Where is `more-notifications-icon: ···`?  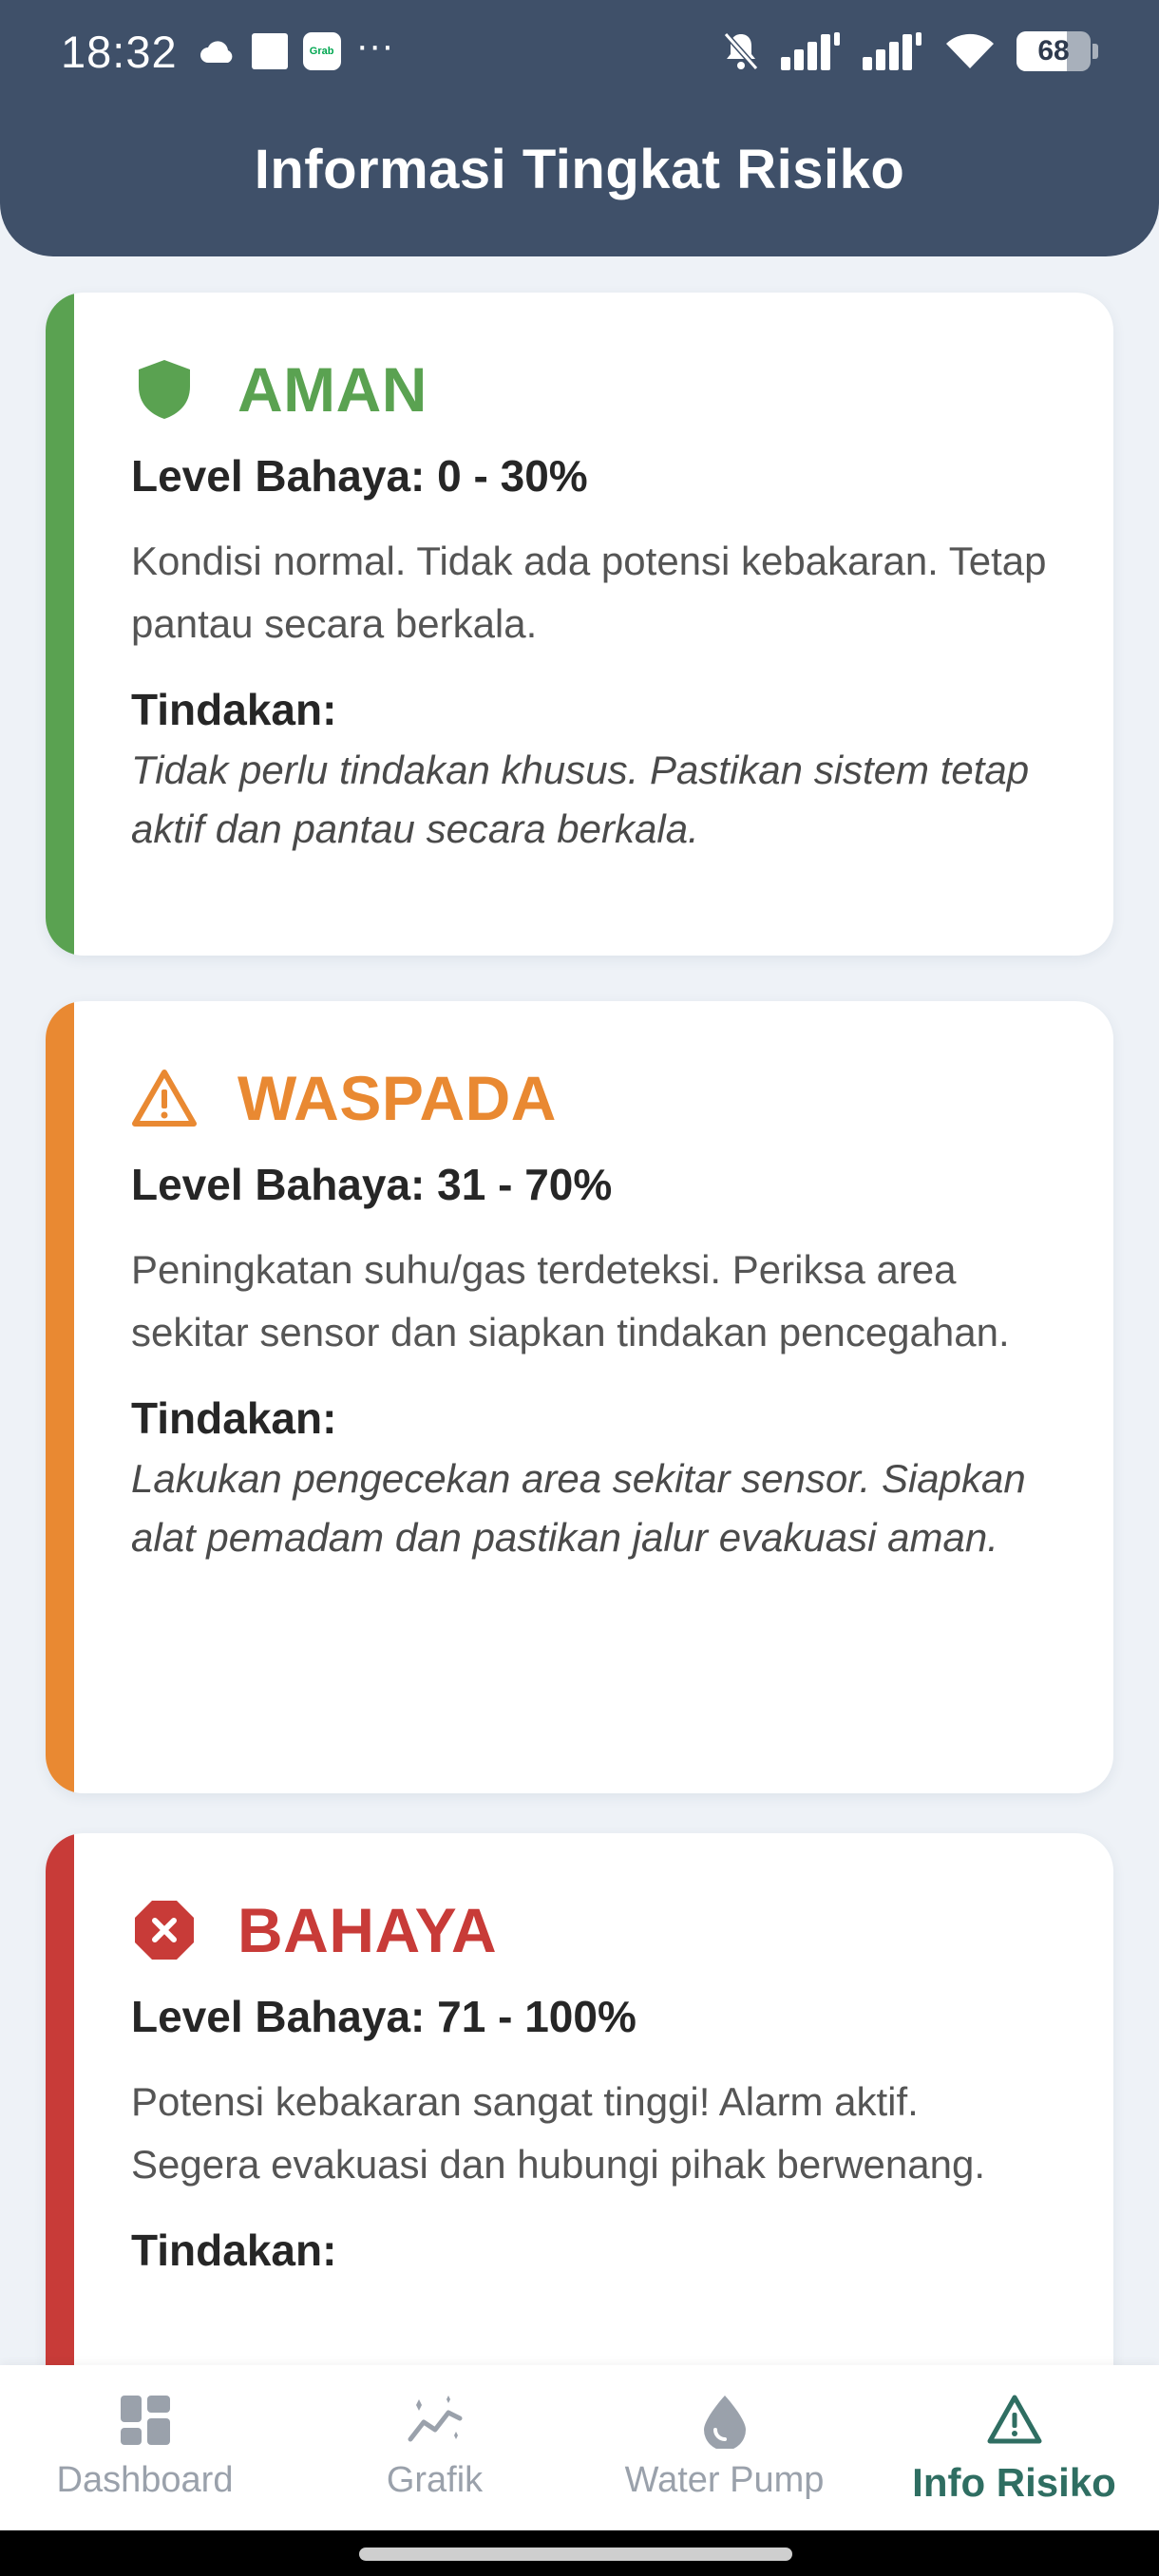 more-notifications-icon: ··· is located at coordinates (374, 45).